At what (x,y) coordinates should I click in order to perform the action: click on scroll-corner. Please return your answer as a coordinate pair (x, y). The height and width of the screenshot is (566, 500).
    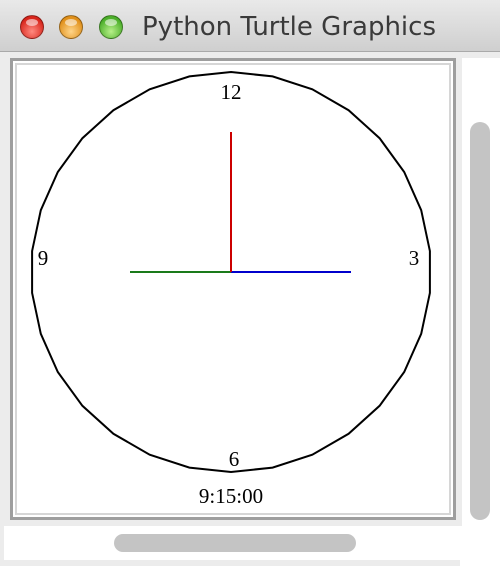
    Looking at the image, I should click on (480, 546).